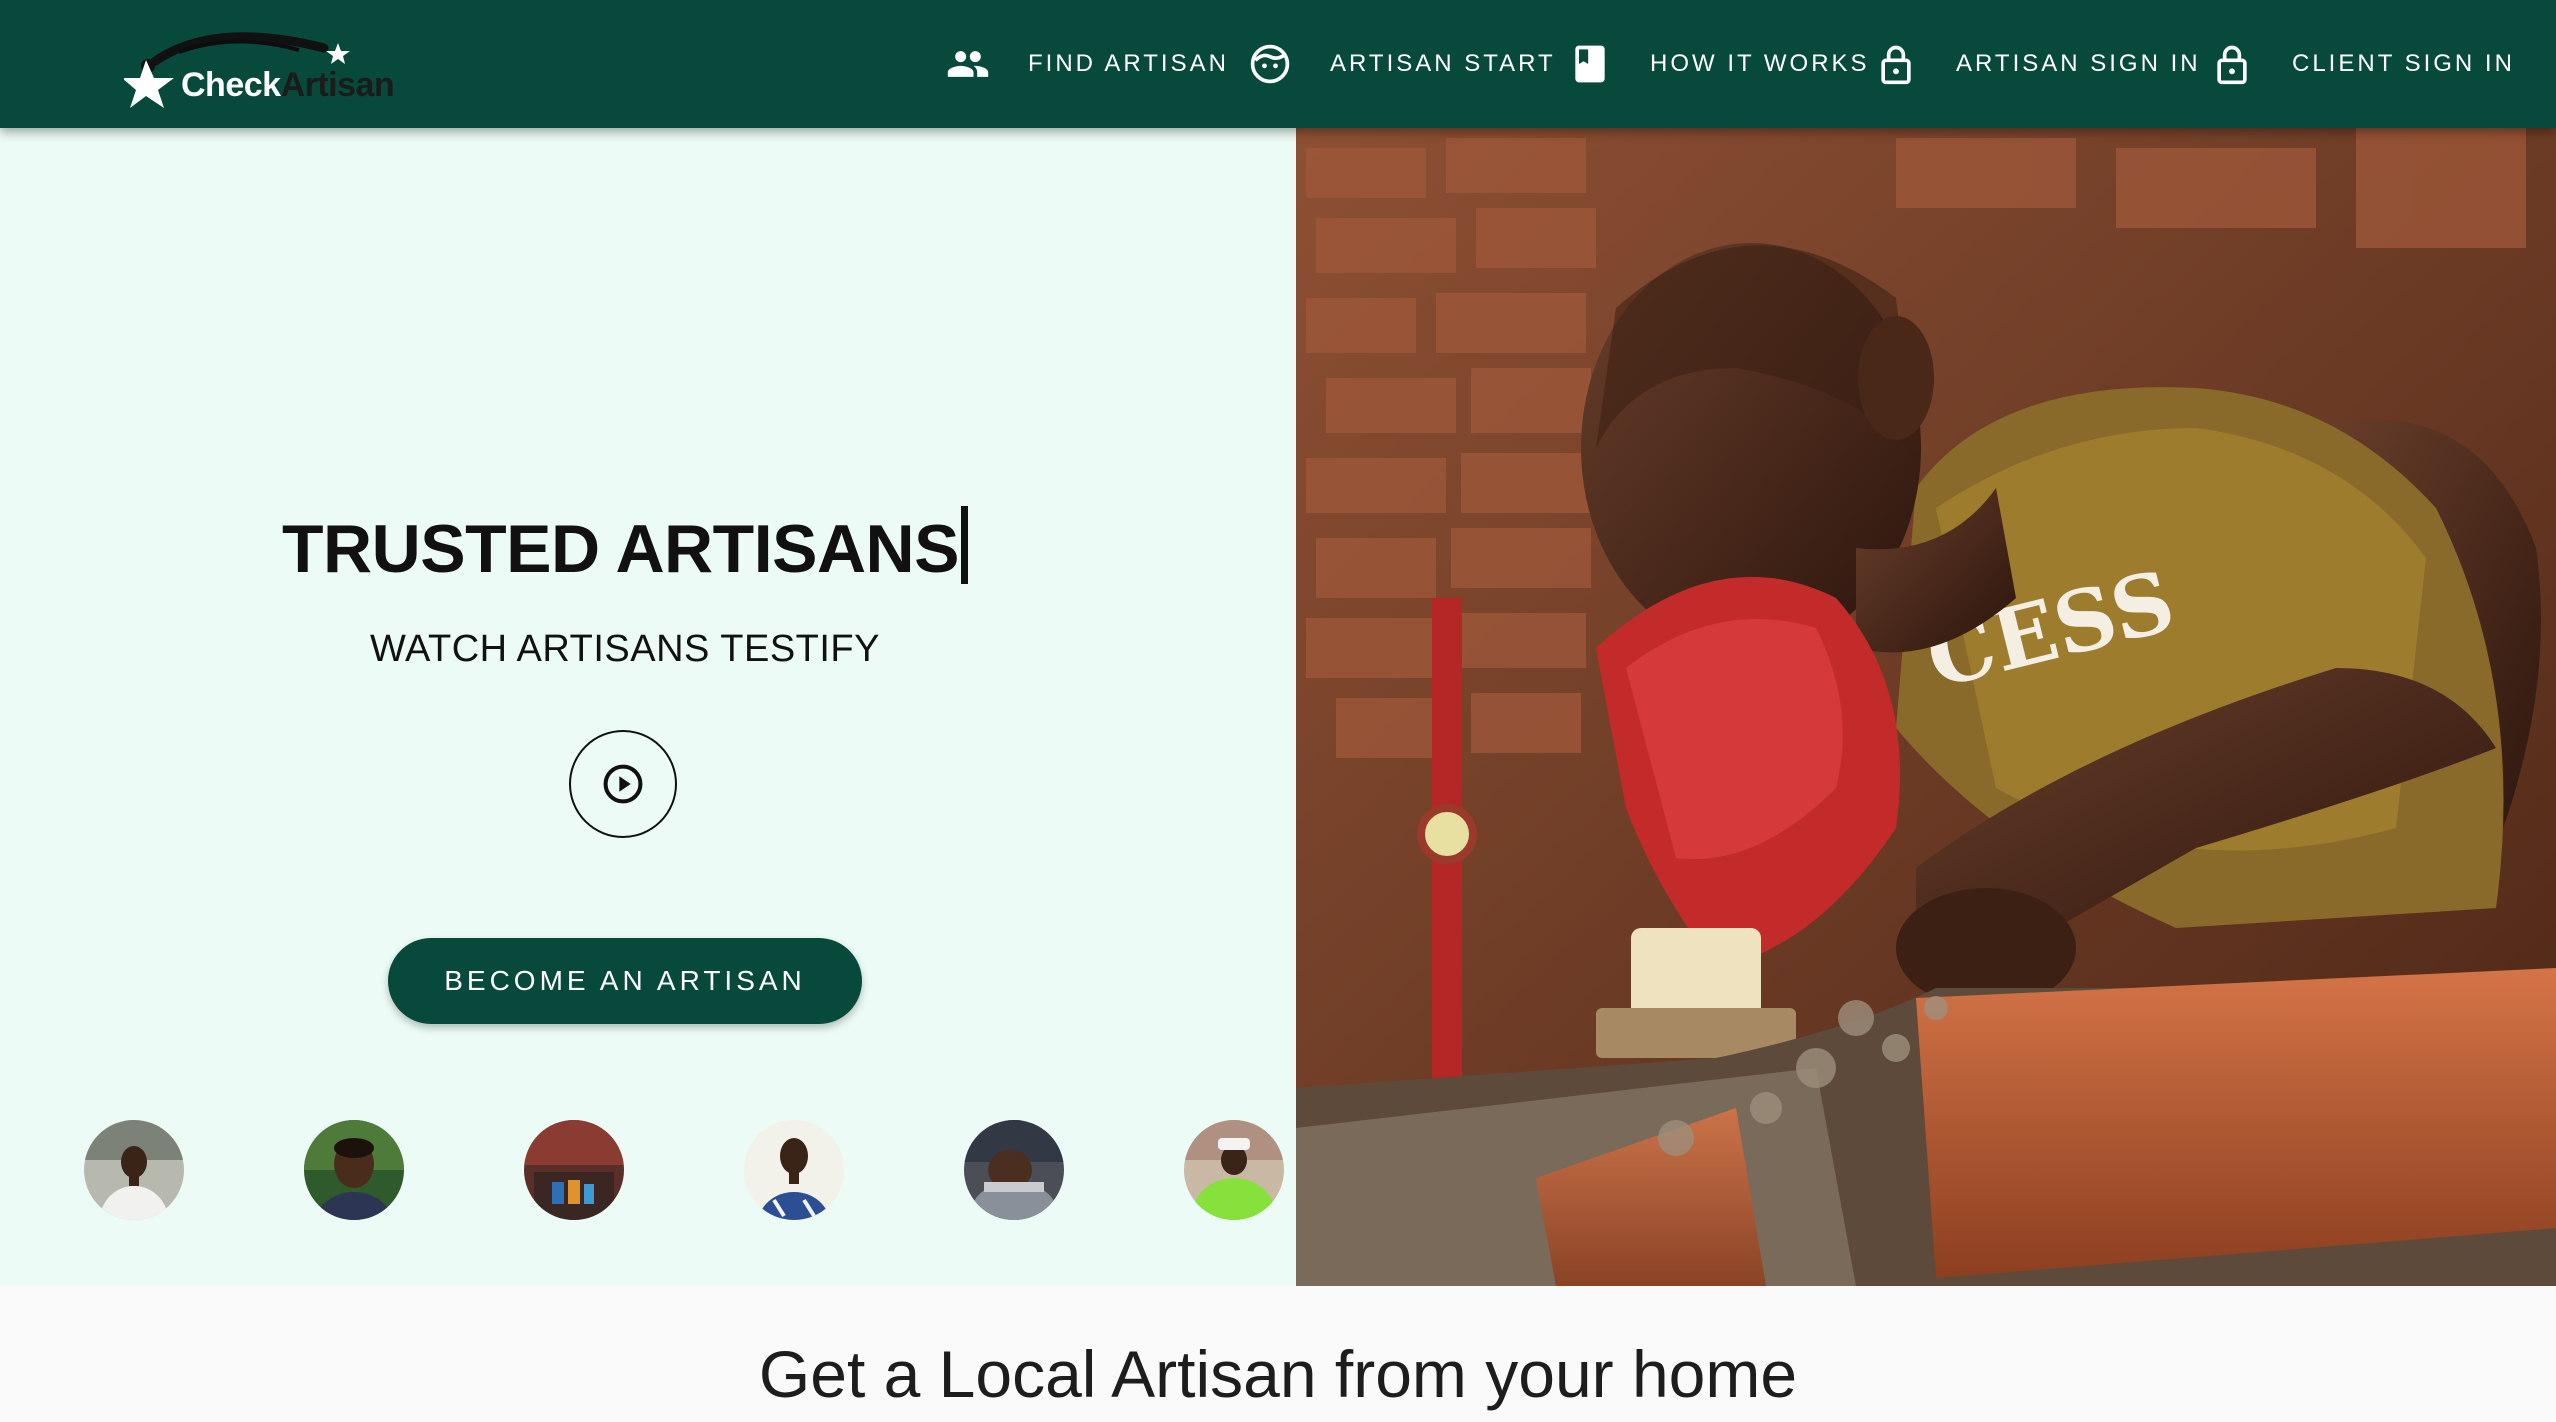  I want to click on logo-wordmark: CheckArtisan, so click(288, 85).